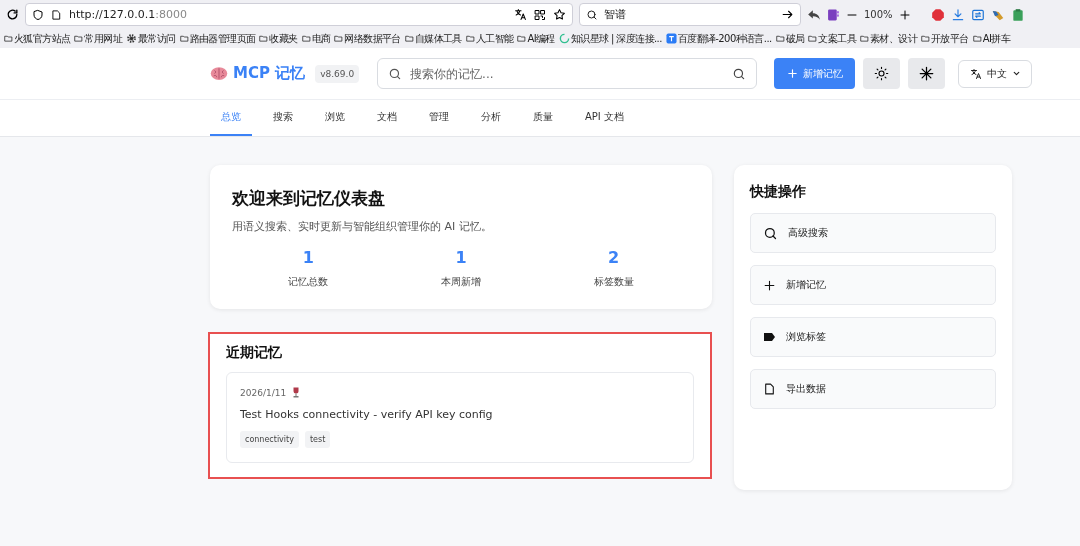 This screenshot has height=546, width=1080. I want to click on bookmark-item: 开放平台, so click(945, 38).